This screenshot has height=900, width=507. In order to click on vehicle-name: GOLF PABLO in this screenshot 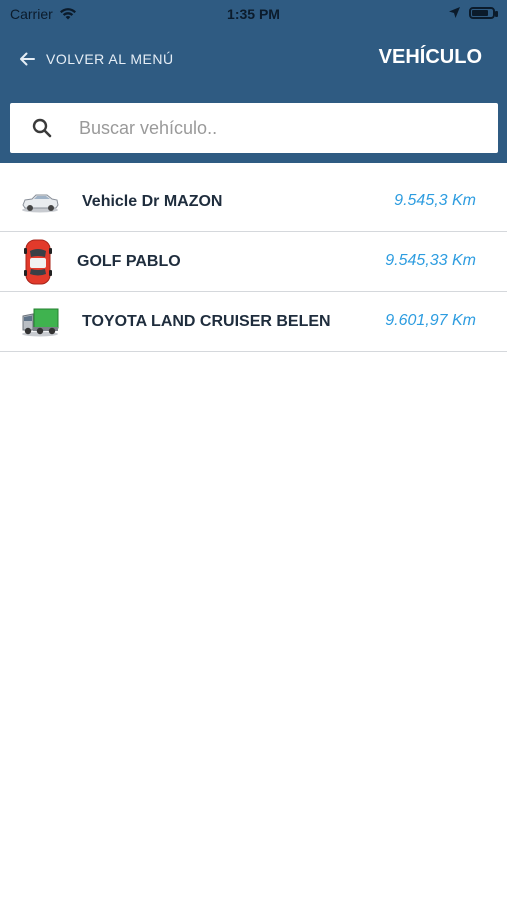, I will do `click(129, 261)`.